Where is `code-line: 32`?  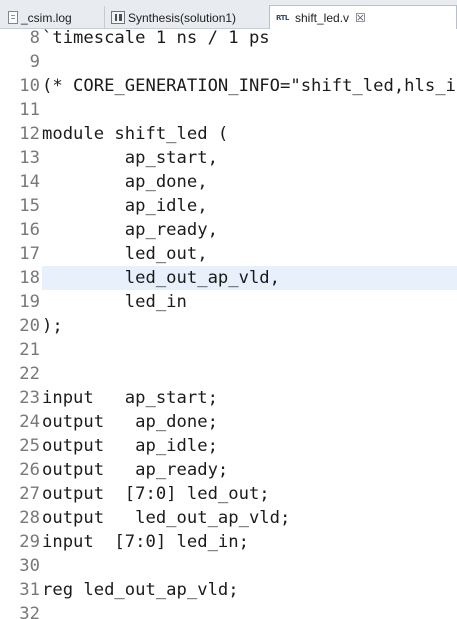 code-line: 32 is located at coordinates (228, 610).